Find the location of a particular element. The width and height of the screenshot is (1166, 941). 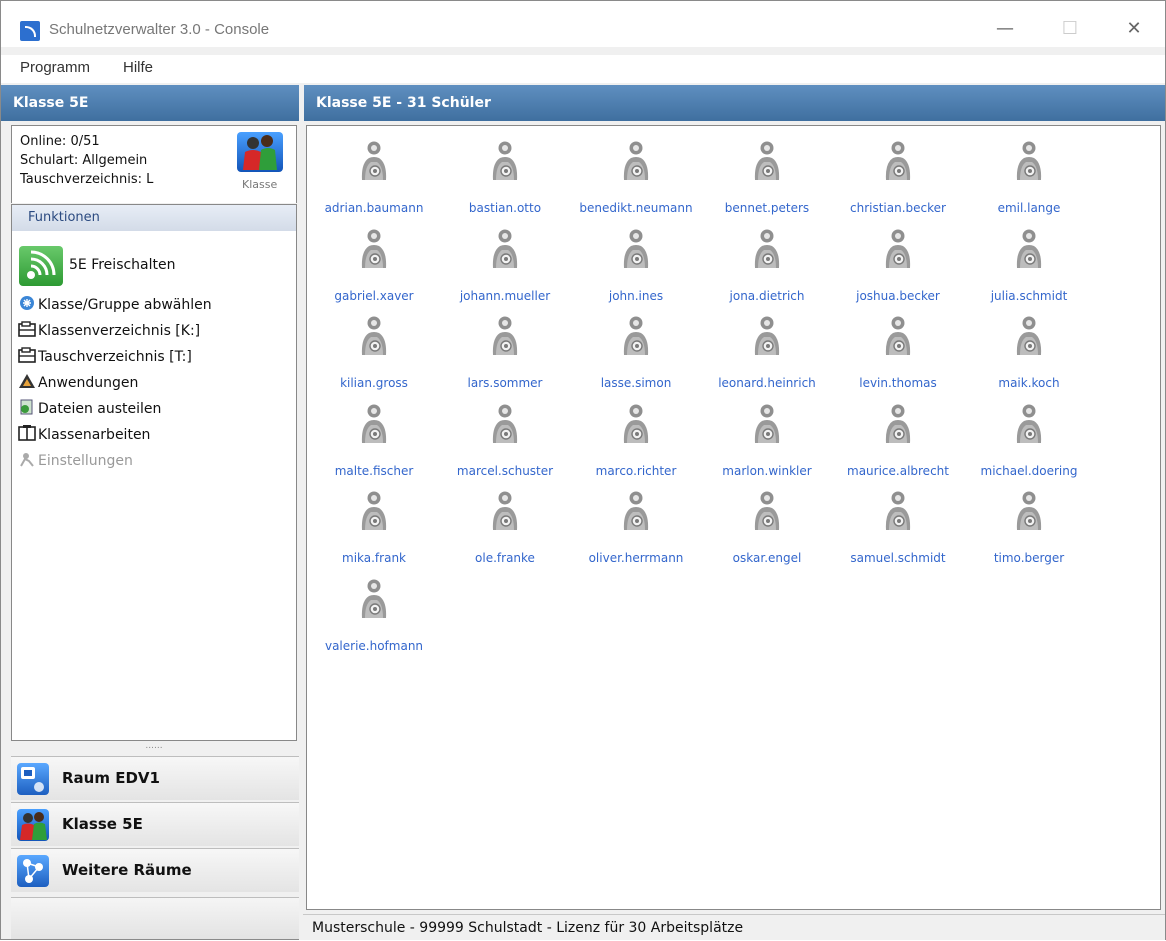

function-label: Tauschverzeichnis [T:] is located at coordinates (115, 357).